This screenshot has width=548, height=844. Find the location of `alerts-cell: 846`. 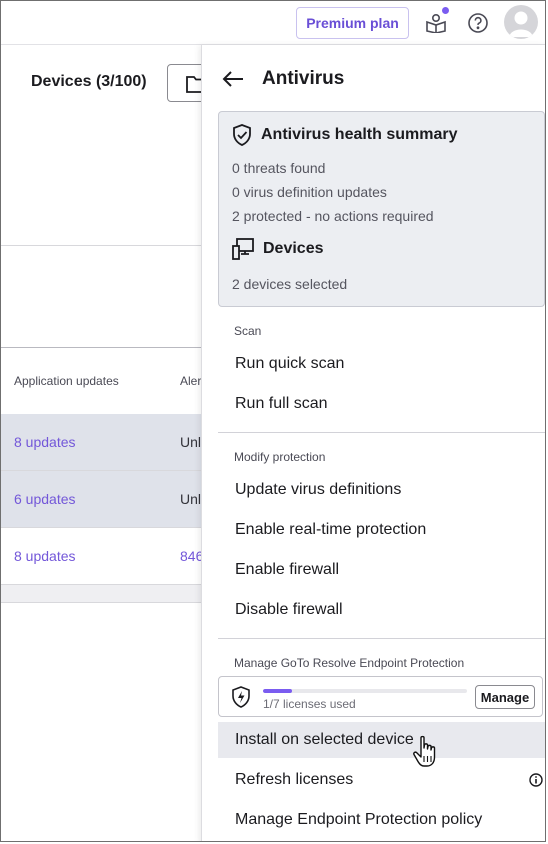

alerts-cell: 846 is located at coordinates (191, 556).